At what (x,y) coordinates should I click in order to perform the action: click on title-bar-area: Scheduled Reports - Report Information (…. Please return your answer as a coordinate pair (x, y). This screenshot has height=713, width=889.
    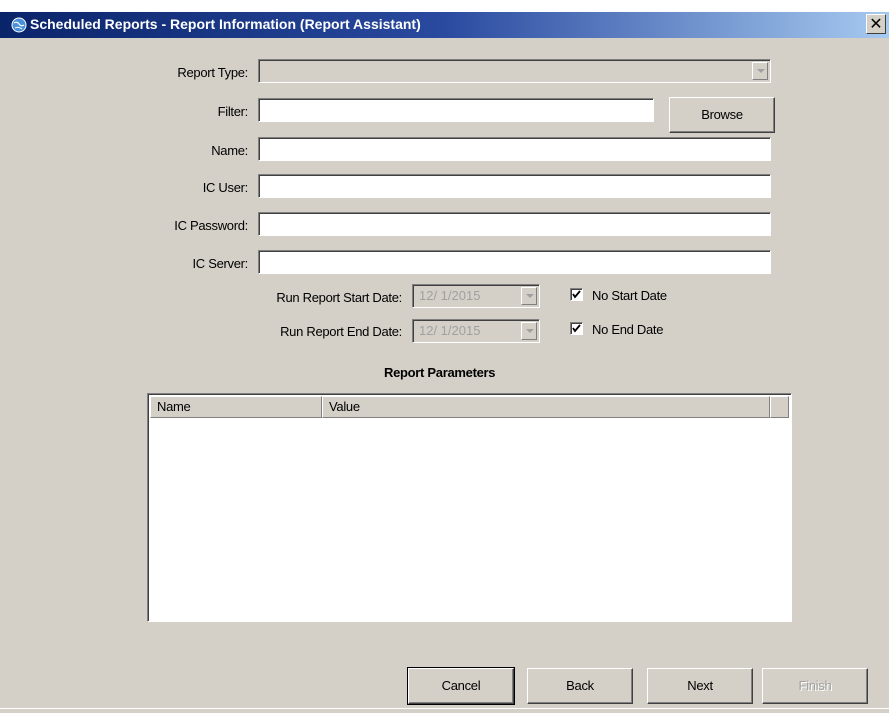
    Looking at the image, I should click on (444, 19).